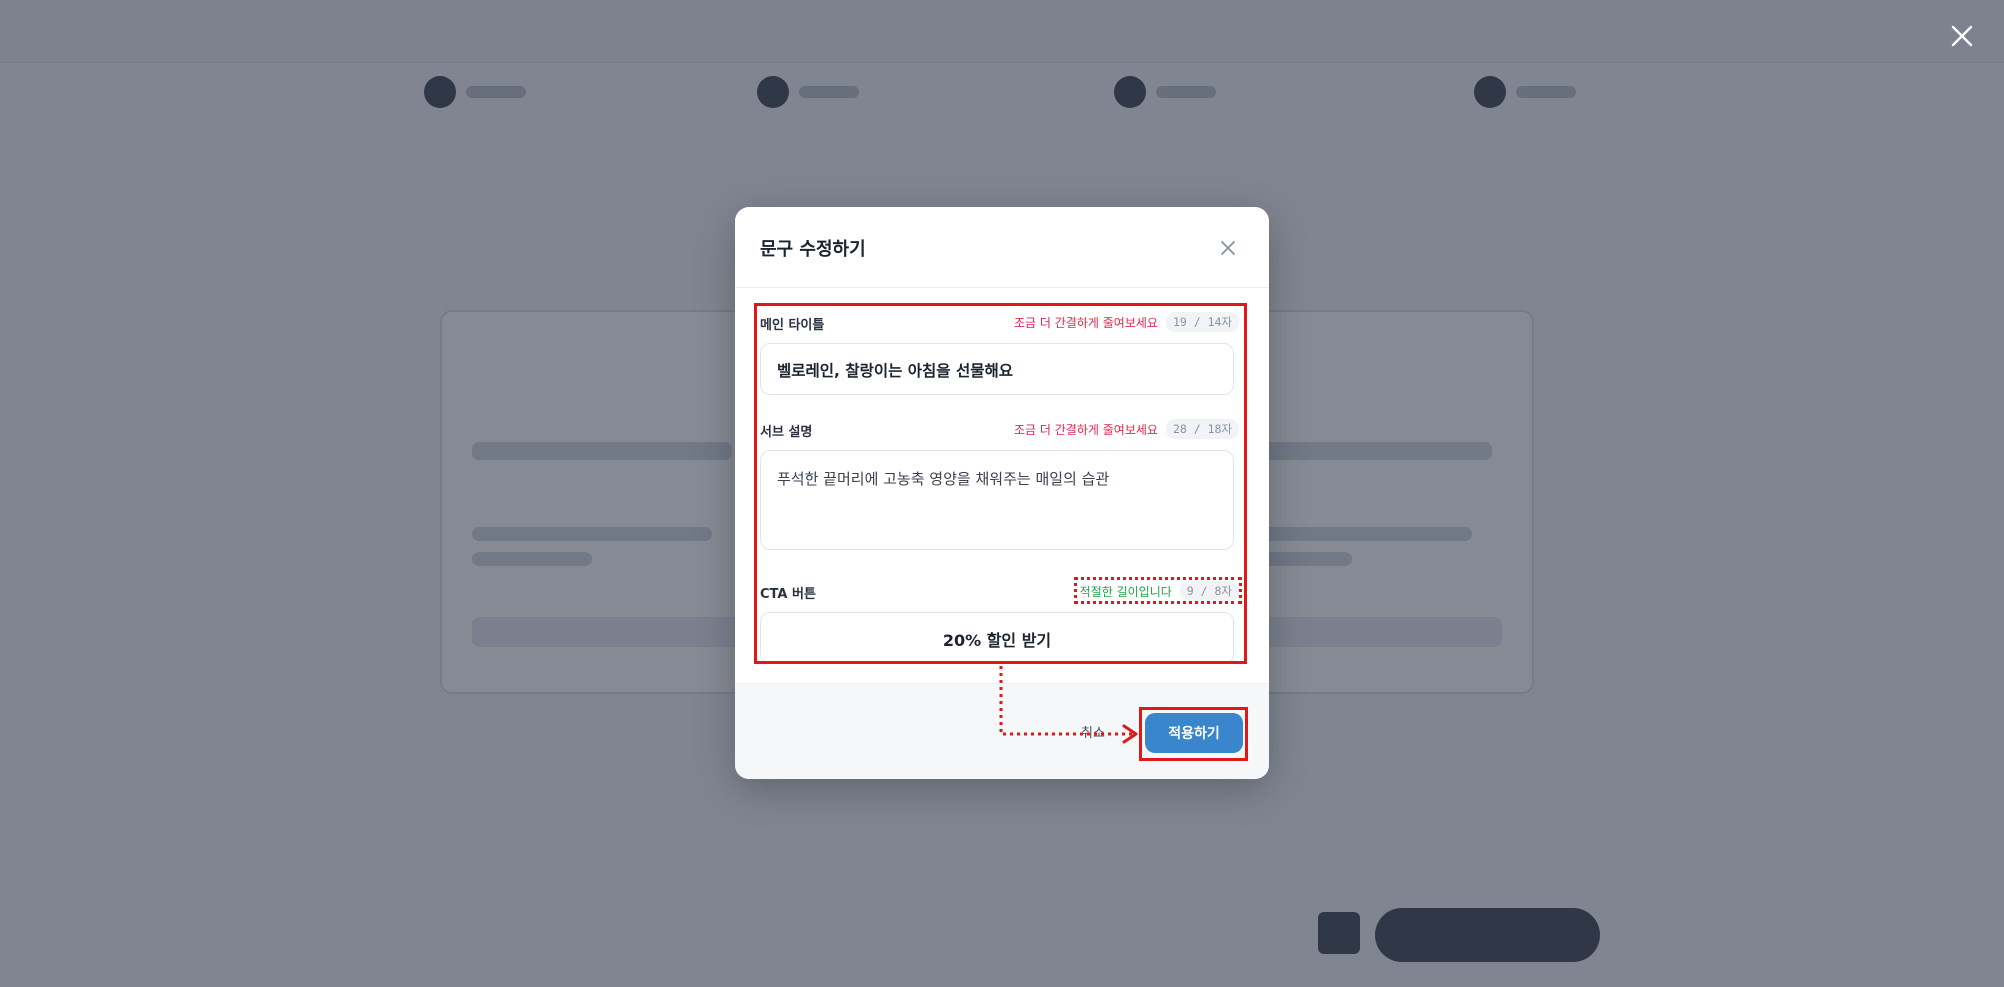  What do you see at coordinates (997, 638) in the screenshot?
I see `cta-input: 20% 할인 받기` at bounding box center [997, 638].